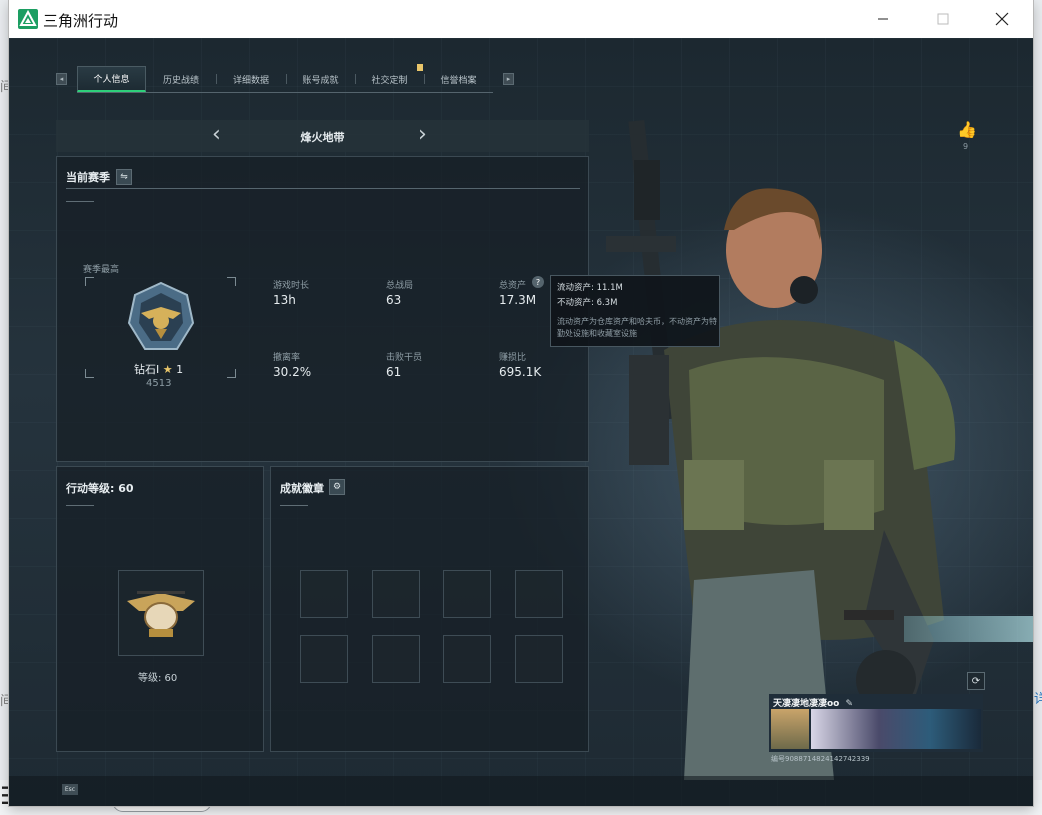  What do you see at coordinates (159, 383) in the screenshot?
I see `rank-points: 4513` at bounding box center [159, 383].